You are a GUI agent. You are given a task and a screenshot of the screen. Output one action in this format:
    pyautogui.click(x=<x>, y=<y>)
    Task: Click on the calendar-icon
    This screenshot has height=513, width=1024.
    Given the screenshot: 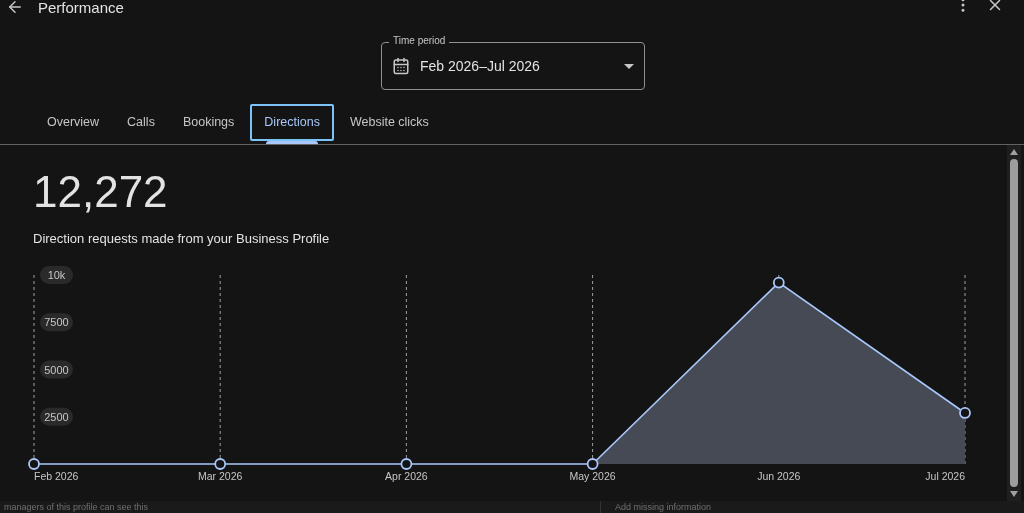 What is the action you would take?
    pyautogui.click(x=401, y=66)
    